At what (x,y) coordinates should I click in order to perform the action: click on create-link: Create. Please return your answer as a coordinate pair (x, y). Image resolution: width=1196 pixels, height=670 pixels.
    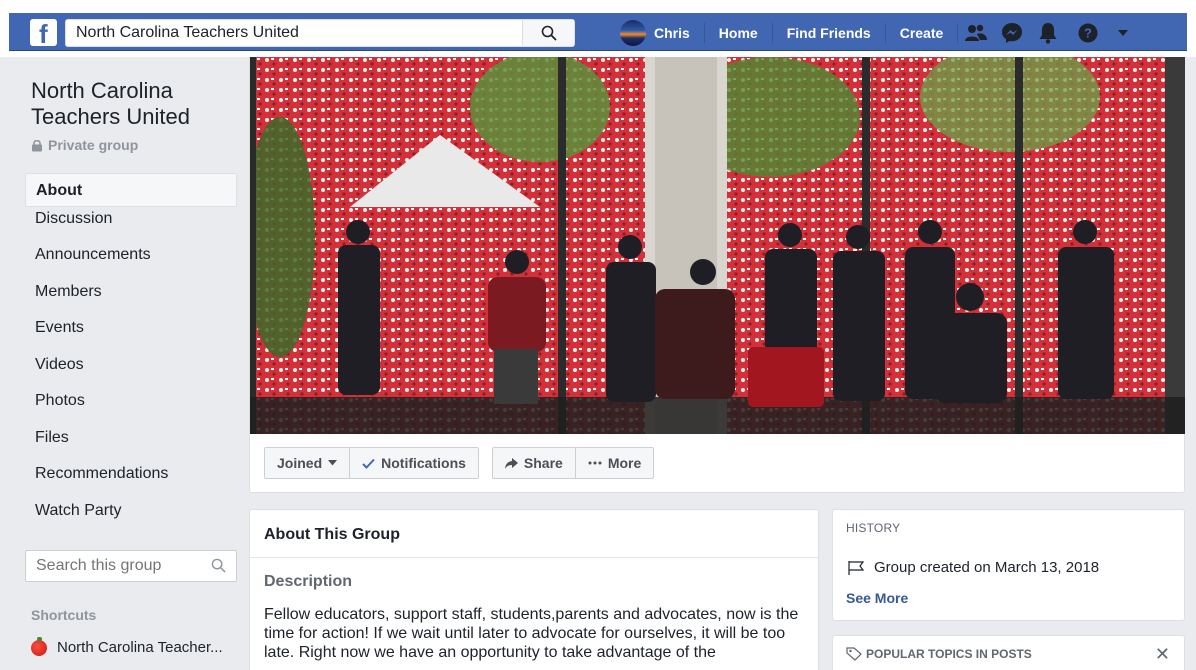
    Looking at the image, I should click on (922, 33).